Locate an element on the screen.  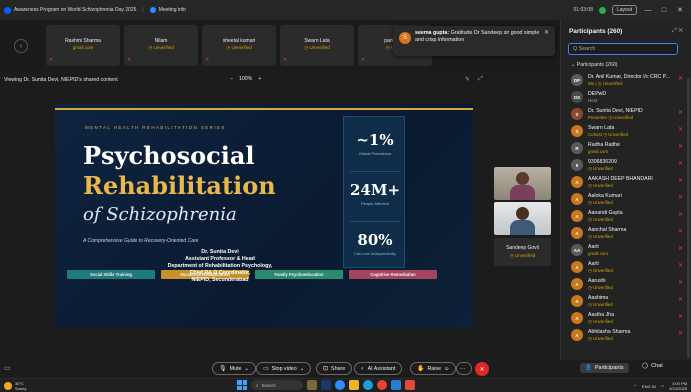
tray-datetime: 3:00 PM 5/24/2025 is located at coordinates (678, 386).